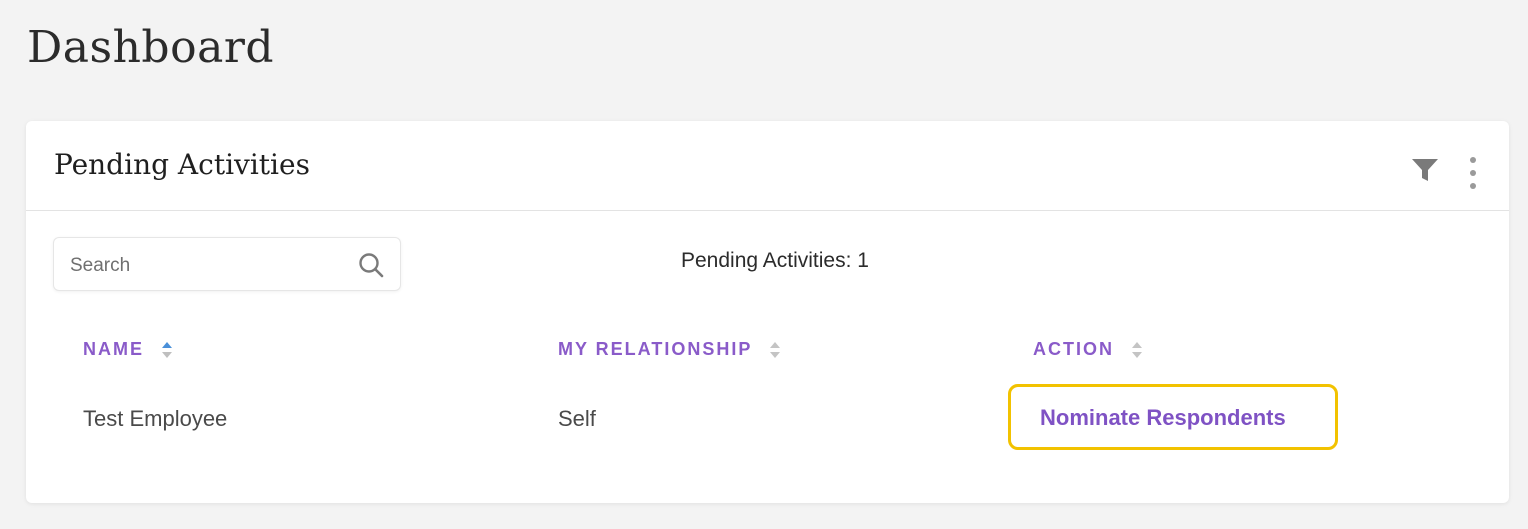 The height and width of the screenshot is (529, 1528). I want to click on search-box, so click(227, 264).